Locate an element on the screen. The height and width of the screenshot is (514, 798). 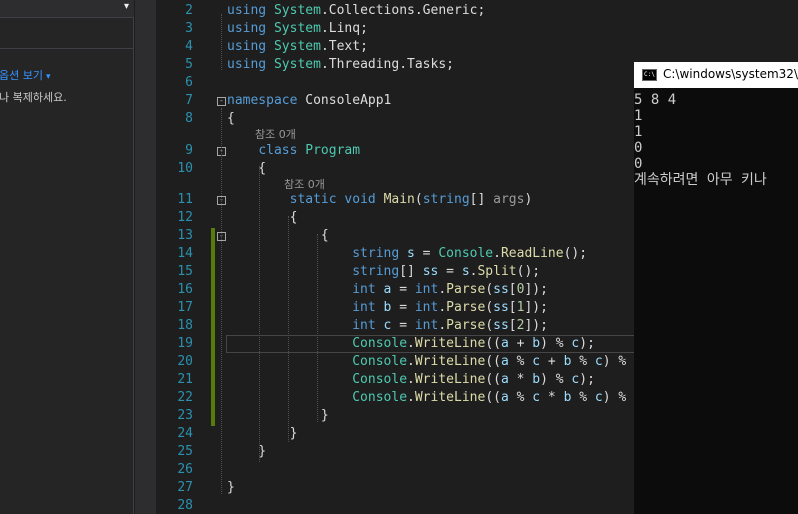
change-tracking-bar is located at coordinates (213, 327).